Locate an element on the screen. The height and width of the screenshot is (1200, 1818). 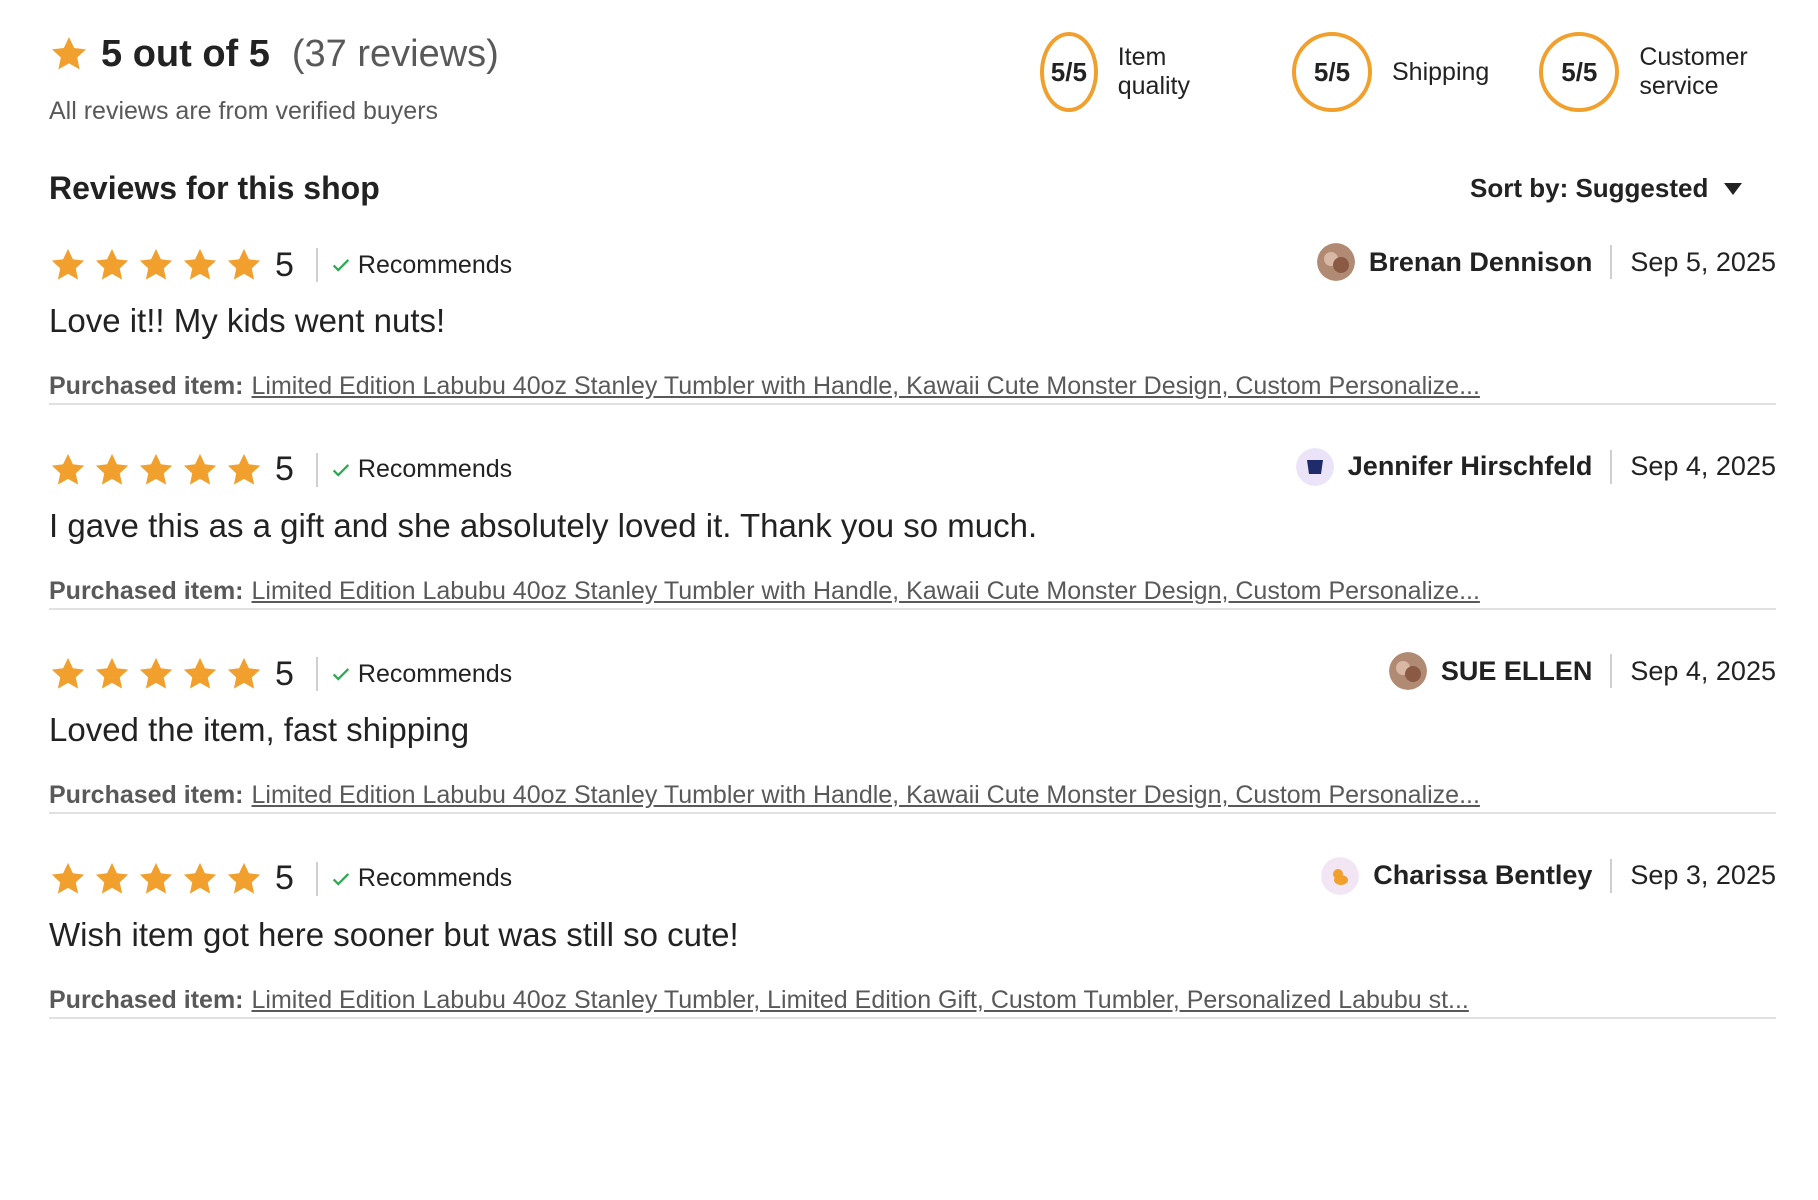
score-item-shipping: 5/5 Shipping is located at coordinates (1390, 72).